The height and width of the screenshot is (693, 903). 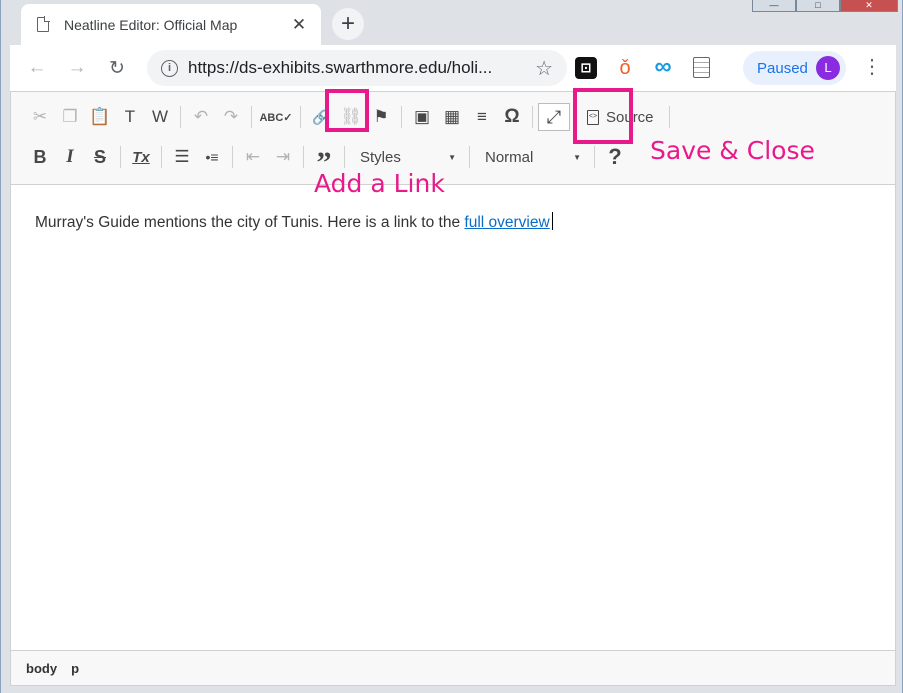 What do you see at coordinates (544, 68) in the screenshot?
I see `bookmark-star-icon: ☆` at bounding box center [544, 68].